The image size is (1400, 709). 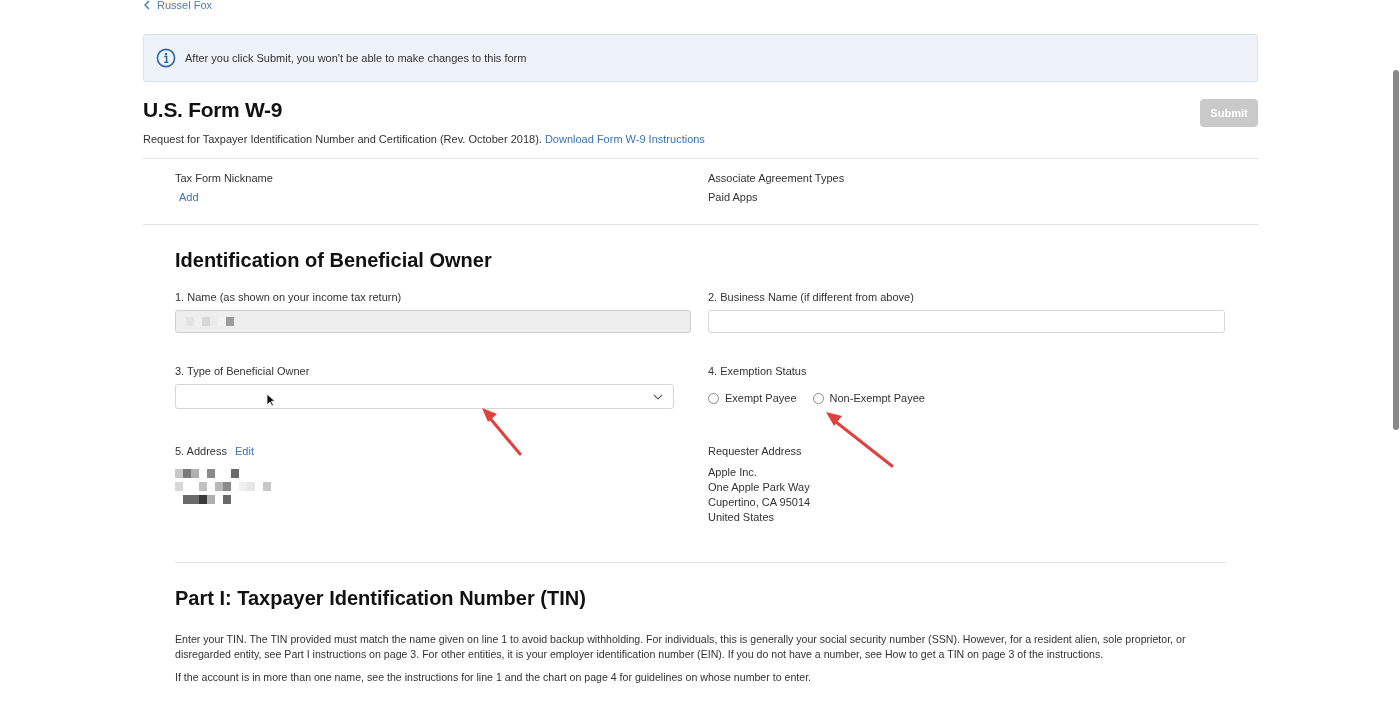 What do you see at coordinates (213, 110) in the screenshot?
I see `form-title: U.S. Form W-9` at bounding box center [213, 110].